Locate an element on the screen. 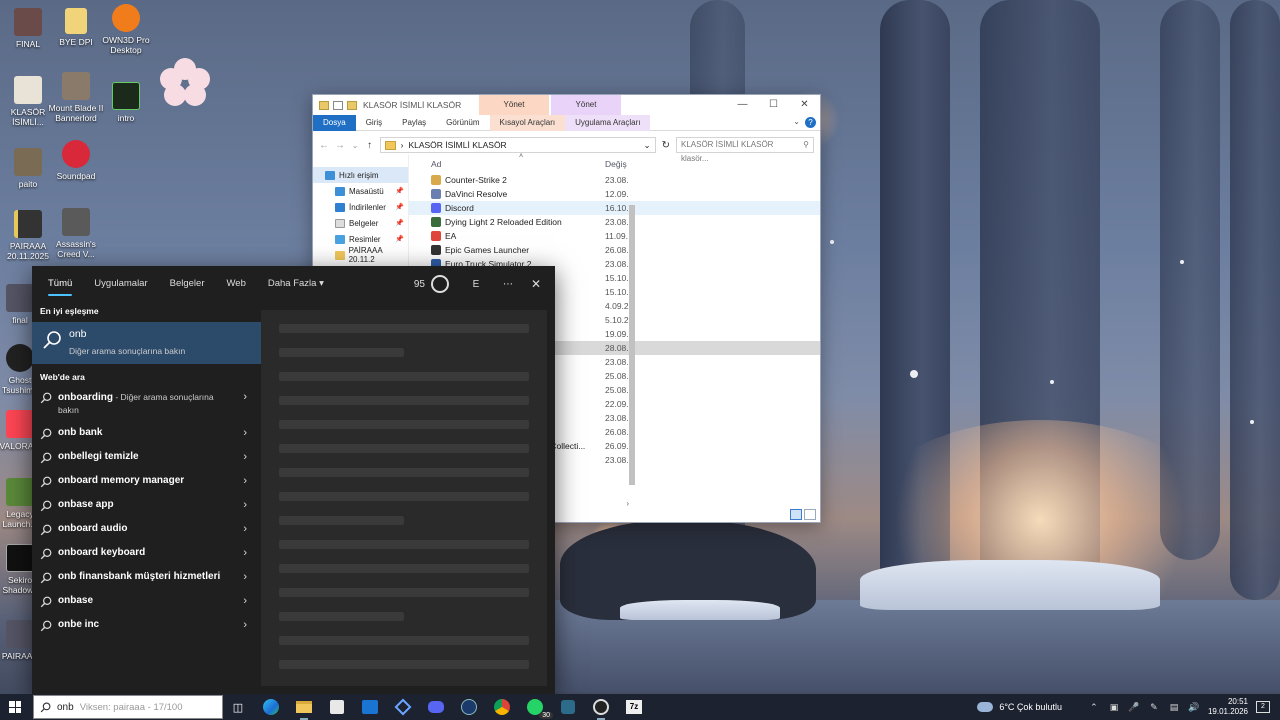 This screenshot has width=1280, height=720. obs-icon is located at coordinates (601, 708).